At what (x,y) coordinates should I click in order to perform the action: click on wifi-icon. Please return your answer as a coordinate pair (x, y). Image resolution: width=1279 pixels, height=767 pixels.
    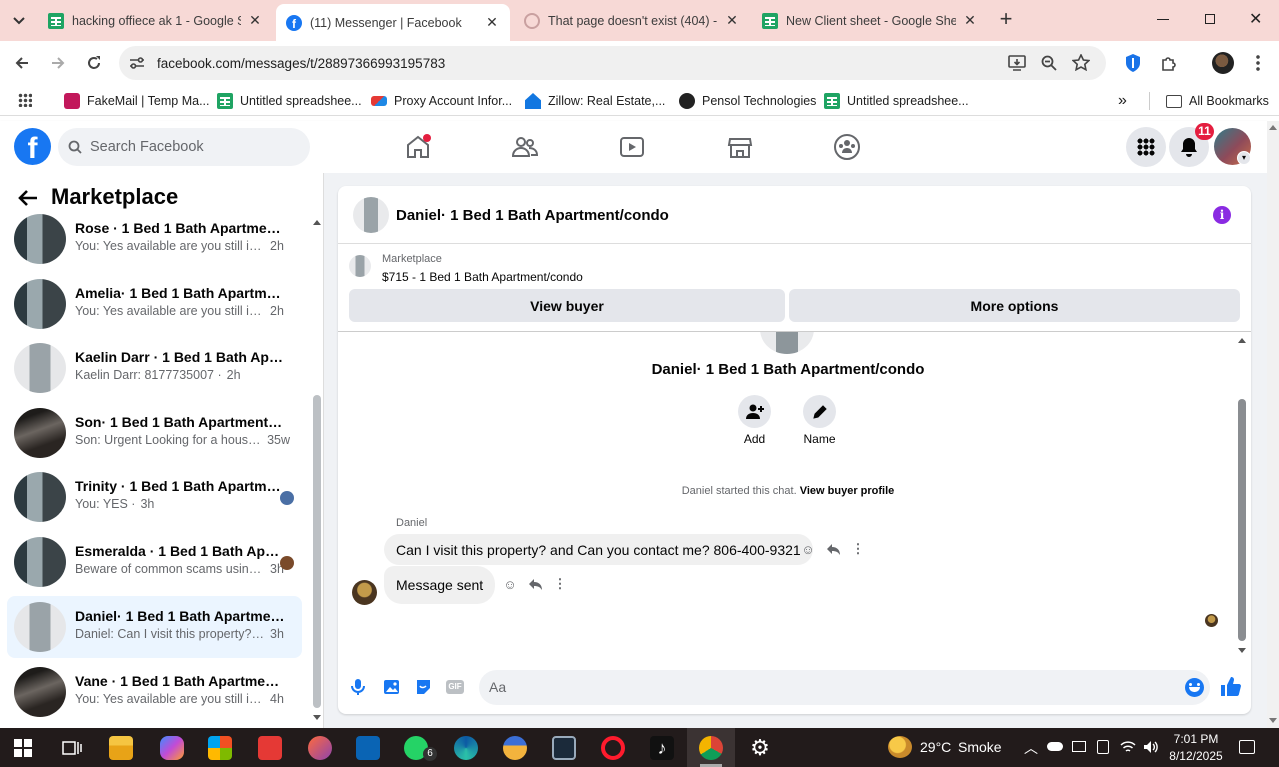
    Looking at the image, I should click on (1128, 747).